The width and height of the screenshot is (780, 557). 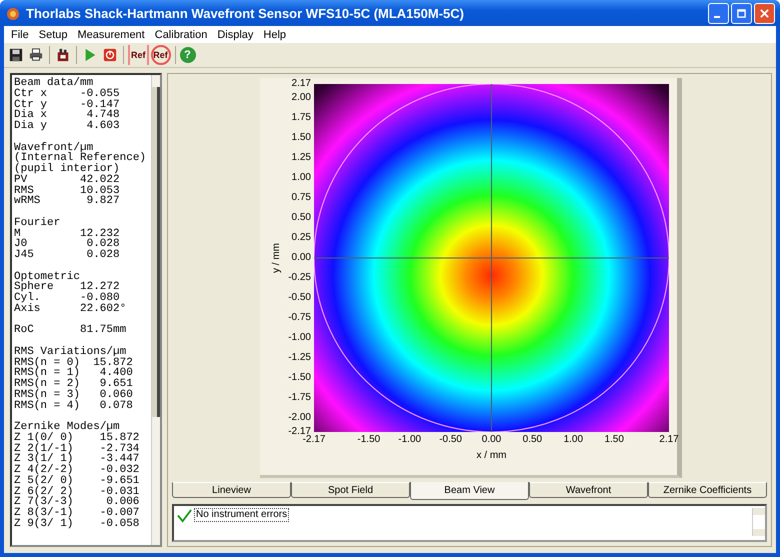 What do you see at coordinates (103, 201) in the screenshot?
I see `readout-value: 9.827` at bounding box center [103, 201].